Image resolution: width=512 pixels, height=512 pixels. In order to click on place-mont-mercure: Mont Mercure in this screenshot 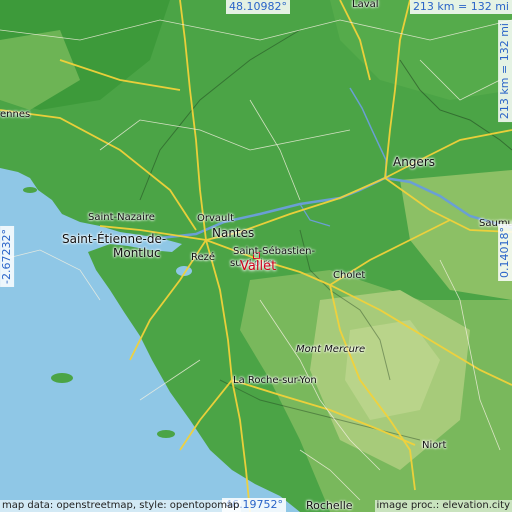, I will do `click(331, 349)`.